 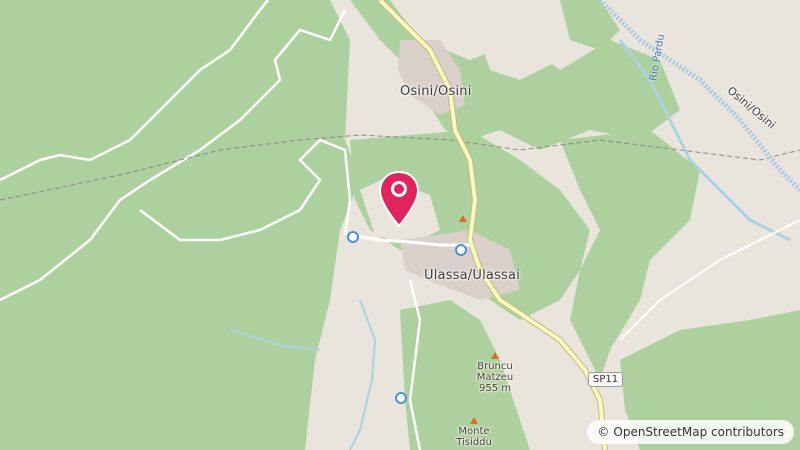 What do you see at coordinates (603, 432) in the screenshot?
I see `copyright-icon: ©` at bounding box center [603, 432].